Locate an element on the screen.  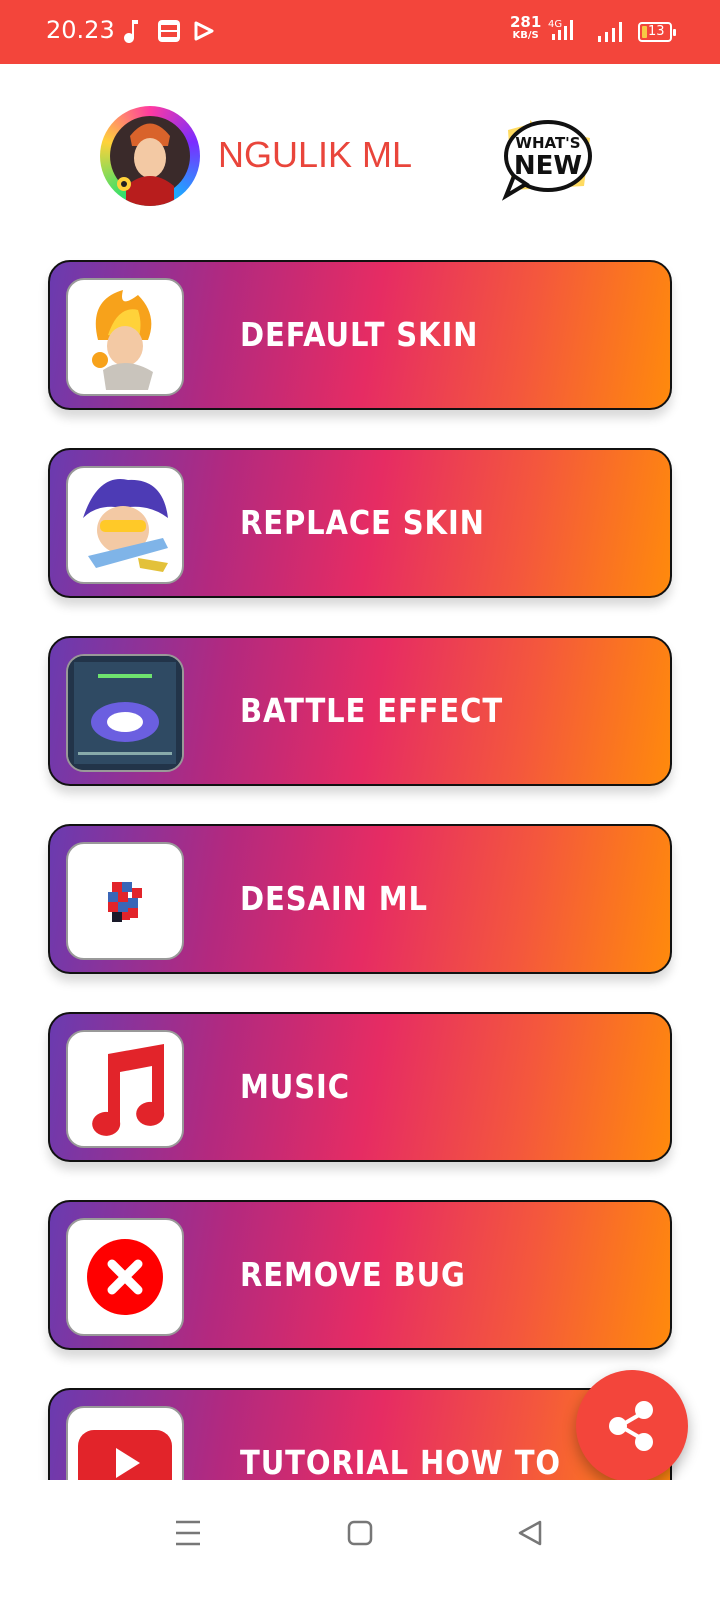
hero-blue-hair-thumbnail is located at coordinates (125, 525).